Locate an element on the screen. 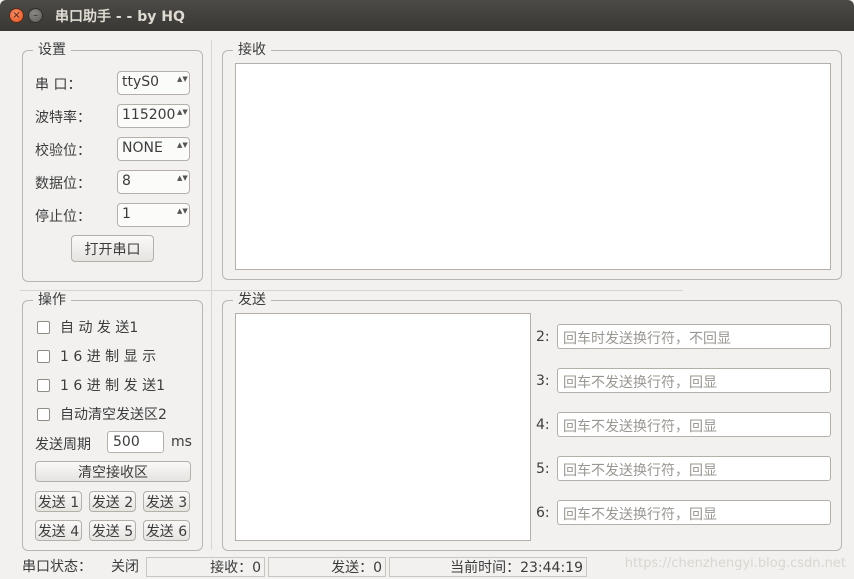 Image resolution: width=854 pixels, height=579 pixels. close-icon: × is located at coordinates (16, 15).